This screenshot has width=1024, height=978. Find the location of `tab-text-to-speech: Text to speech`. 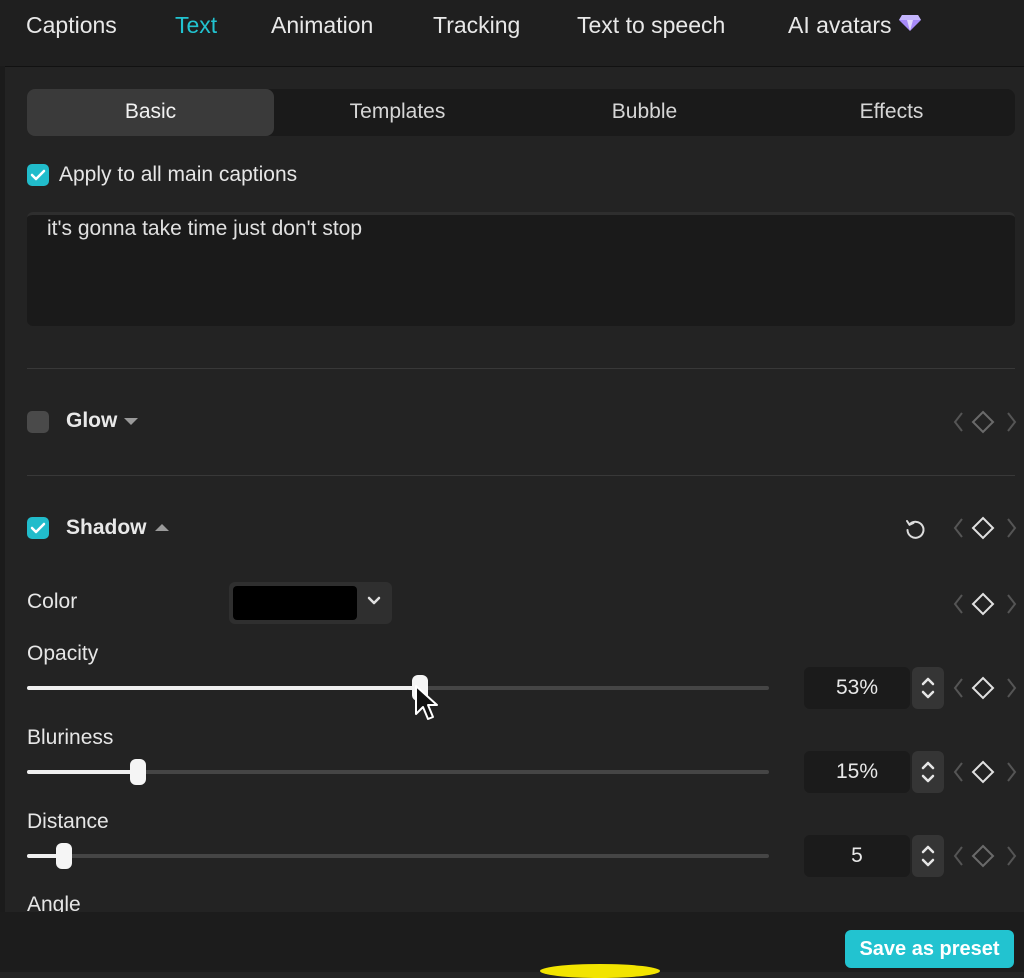

tab-text-to-speech: Text to speech is located at coordinates (651, 25).